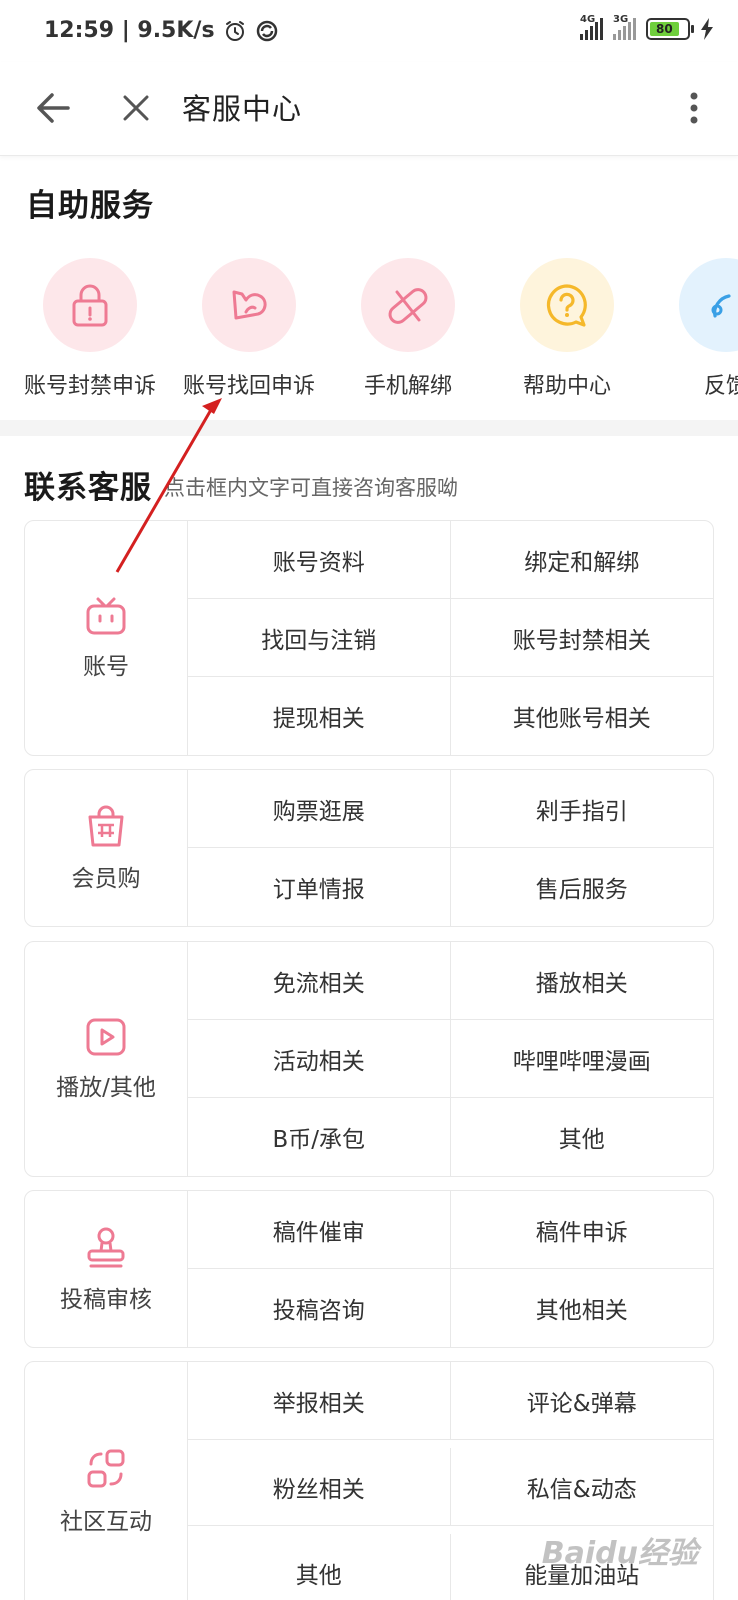 This screenshot has height=1600, width=738. Describe the element at coordinates (89, 386) in the screenshot. I see `service-label: 账号封禁申诉` at that location.